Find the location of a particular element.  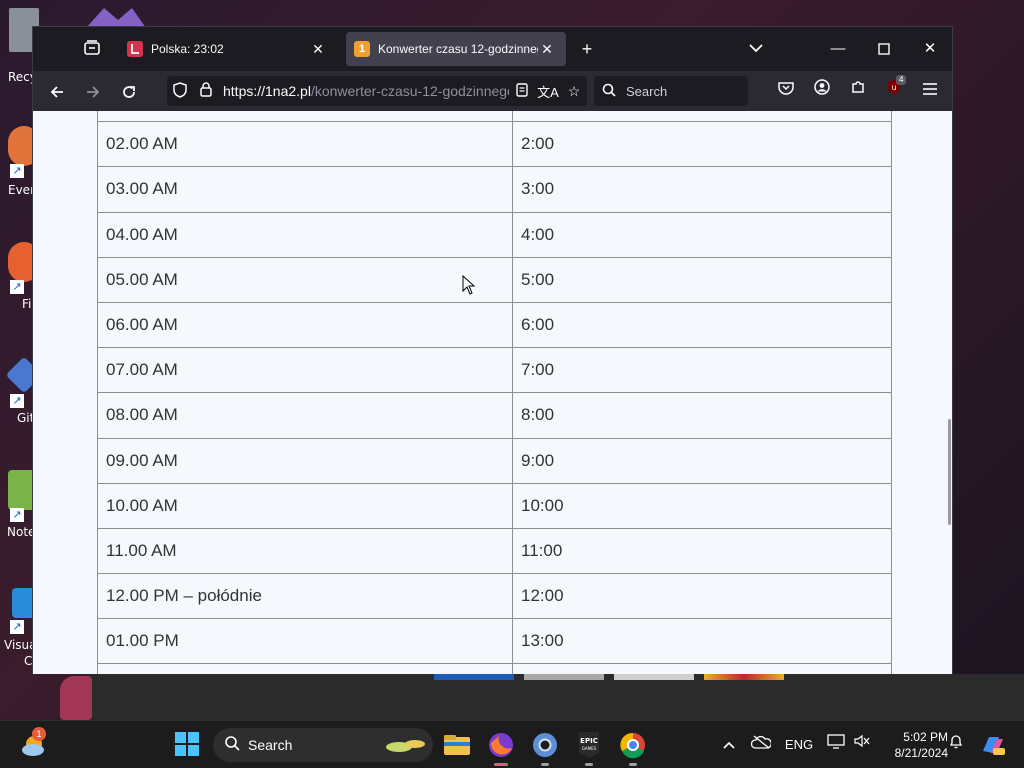

maximize-icon is located at coordinates (884, 49).